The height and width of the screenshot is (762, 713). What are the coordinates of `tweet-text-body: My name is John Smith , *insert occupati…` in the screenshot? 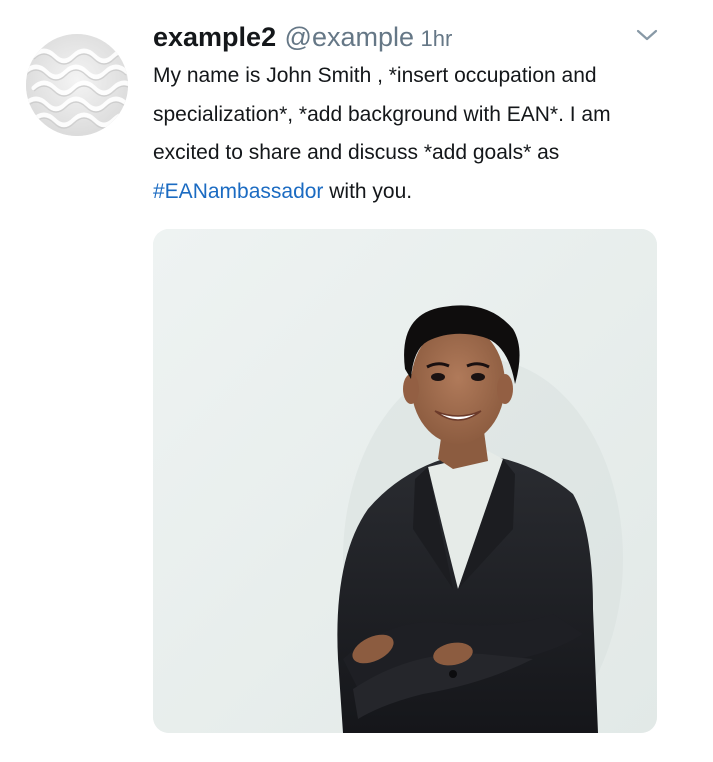 It's located at (382, 114).